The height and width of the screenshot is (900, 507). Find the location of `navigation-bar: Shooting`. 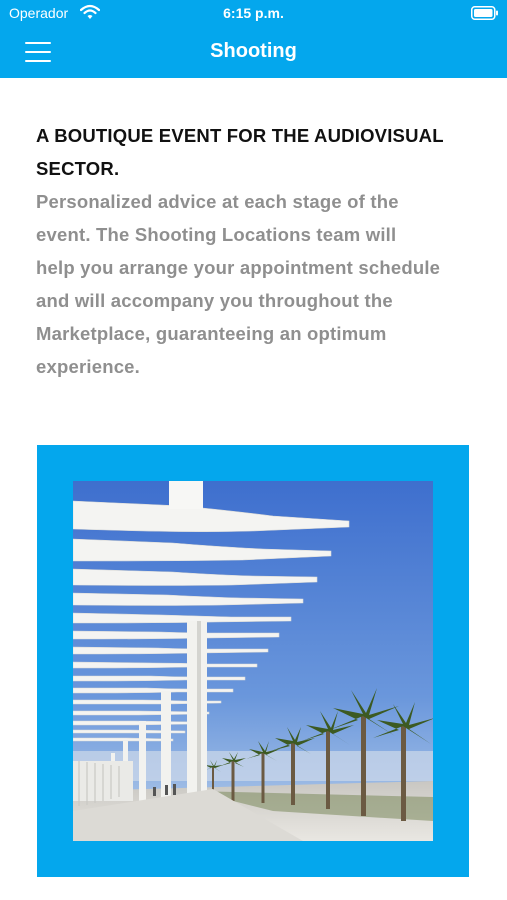

navigation-bar: Shooting is located at coordinates (253, 53).